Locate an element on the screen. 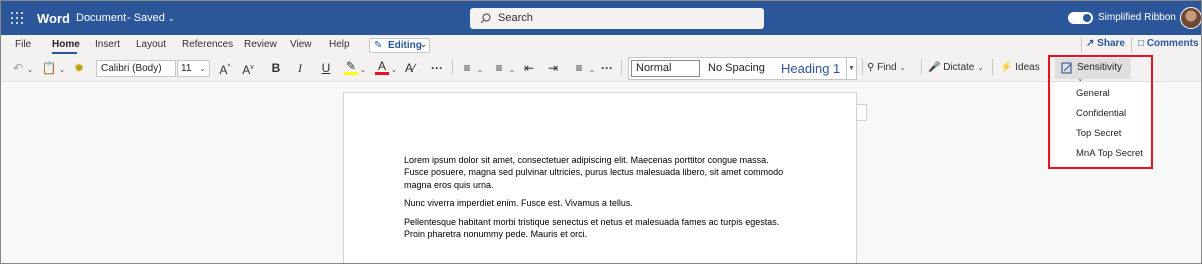 This screenshot has width=1202, height=264. share-icon: ↗ is located at coordinates (1090, 43).